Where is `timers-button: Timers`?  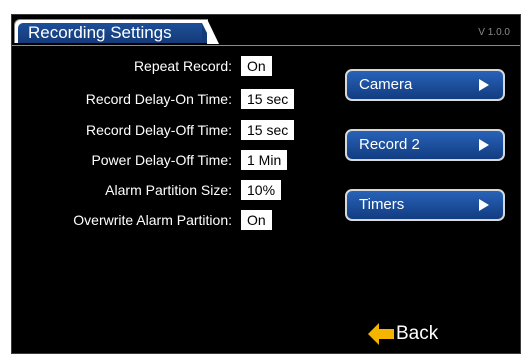 timers-button: Timers is located at coordinates (425, 205).